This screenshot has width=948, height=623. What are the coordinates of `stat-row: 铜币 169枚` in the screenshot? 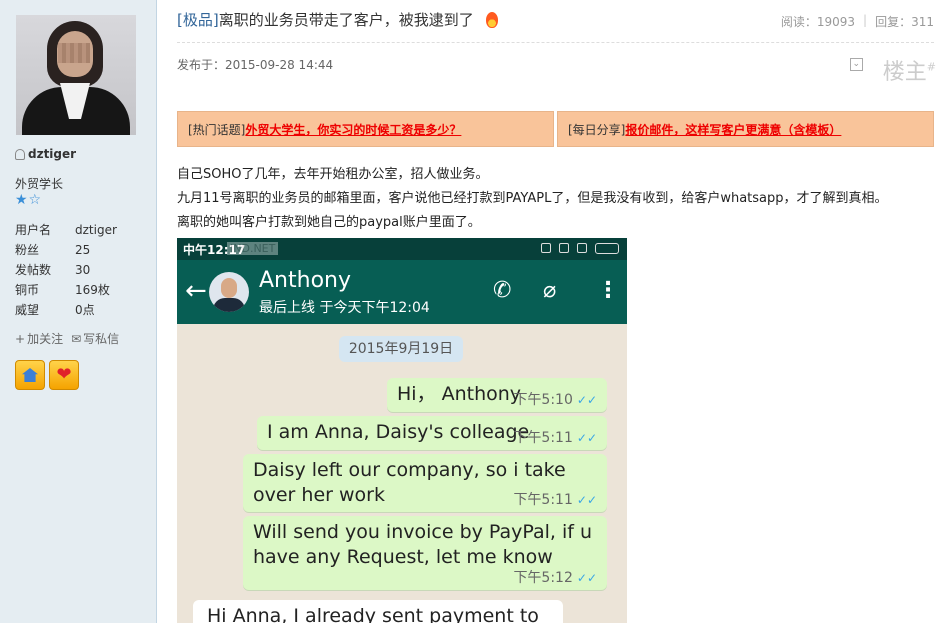 It's located at (80, 290).